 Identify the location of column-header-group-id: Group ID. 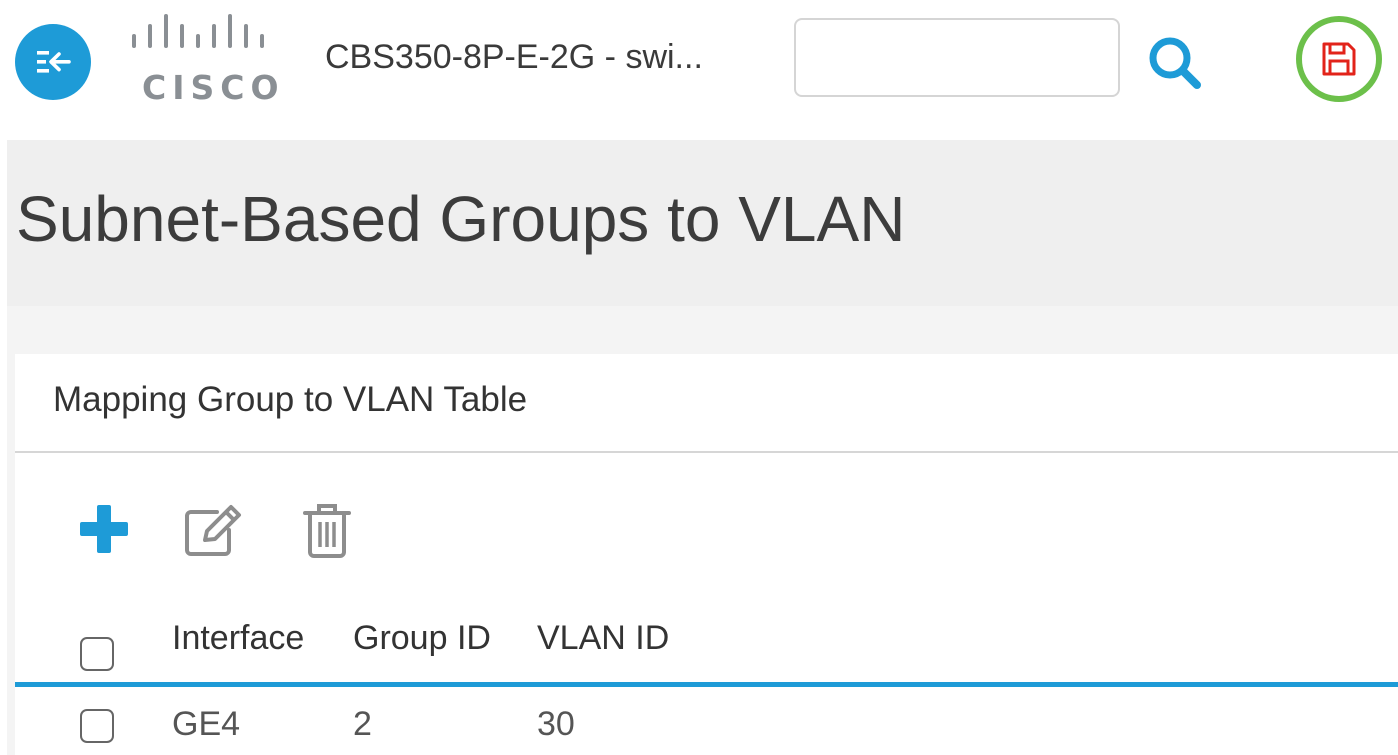
(422, 638).